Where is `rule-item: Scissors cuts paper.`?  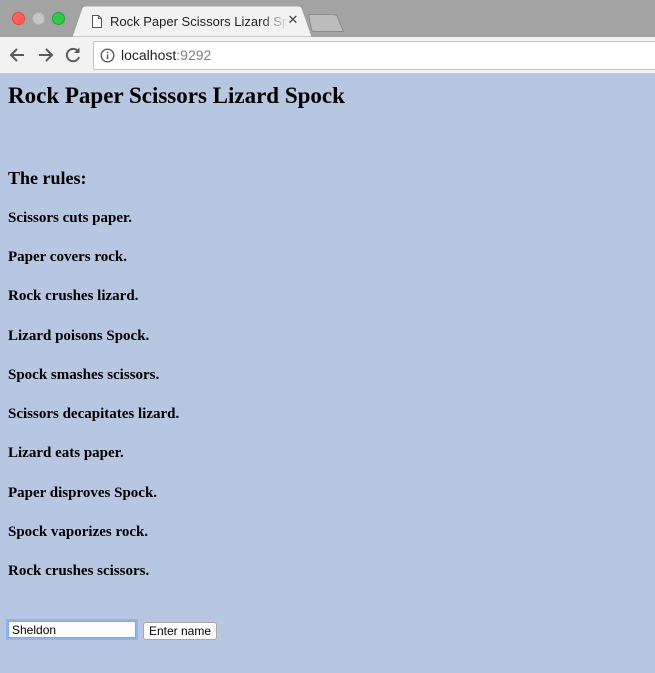
rule-item: Scissors cuts paper. is located at coordinates (70, 218).